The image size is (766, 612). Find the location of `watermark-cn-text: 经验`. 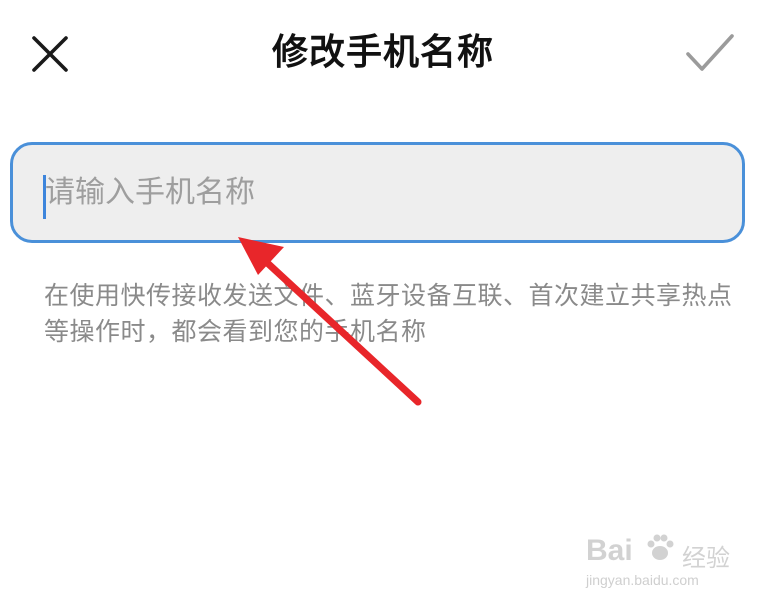

watermark-cn-text: 经验 is located at coordinates (706, 558).